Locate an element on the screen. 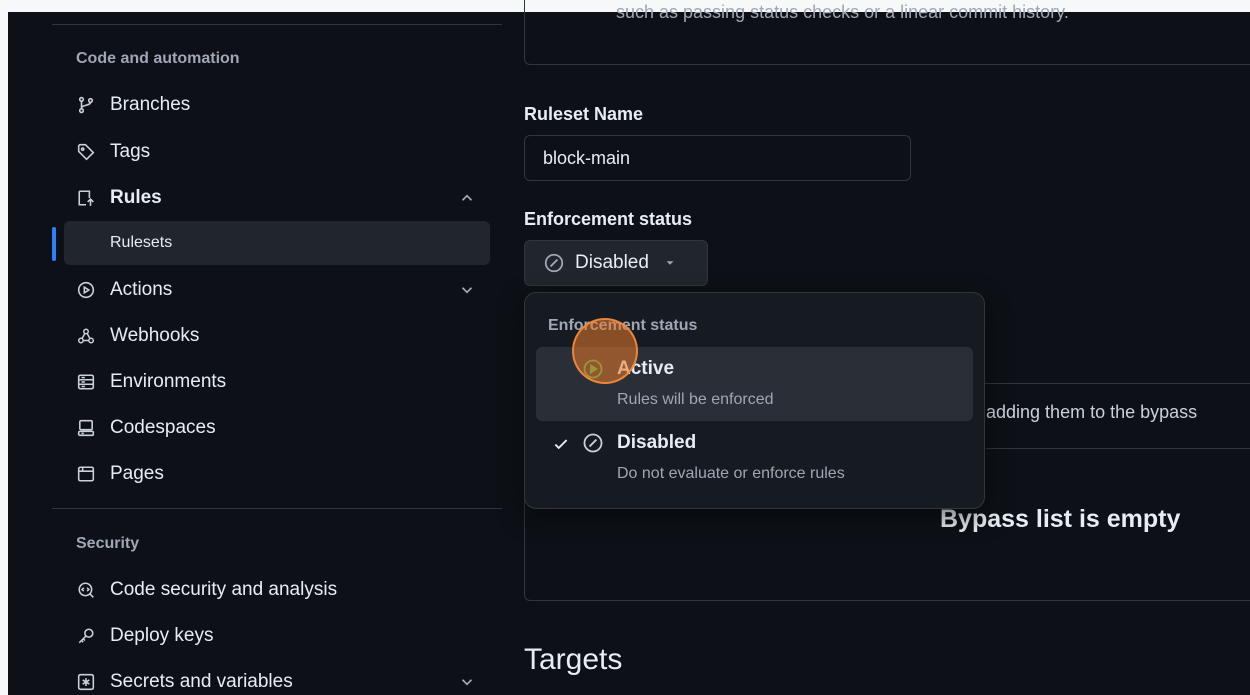 This screenshot has height=695, width=1250. window-frame-left is located at coordinates (4, 347).